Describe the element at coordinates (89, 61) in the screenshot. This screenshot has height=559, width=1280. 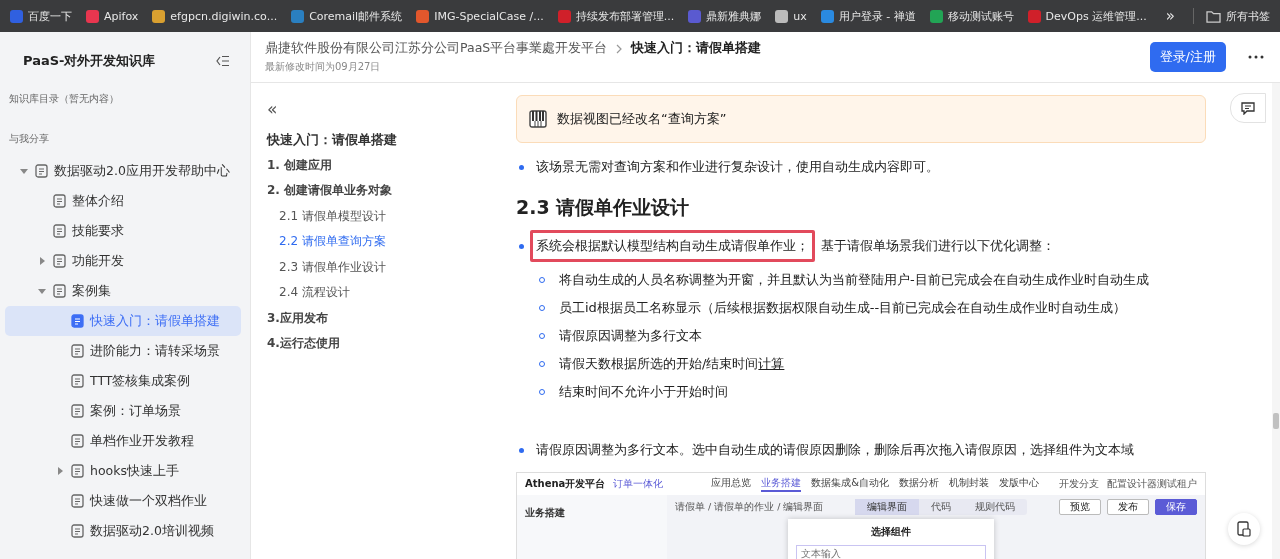
I see `knowledge-base-title: PaaS-对外开发知识库` at that location.